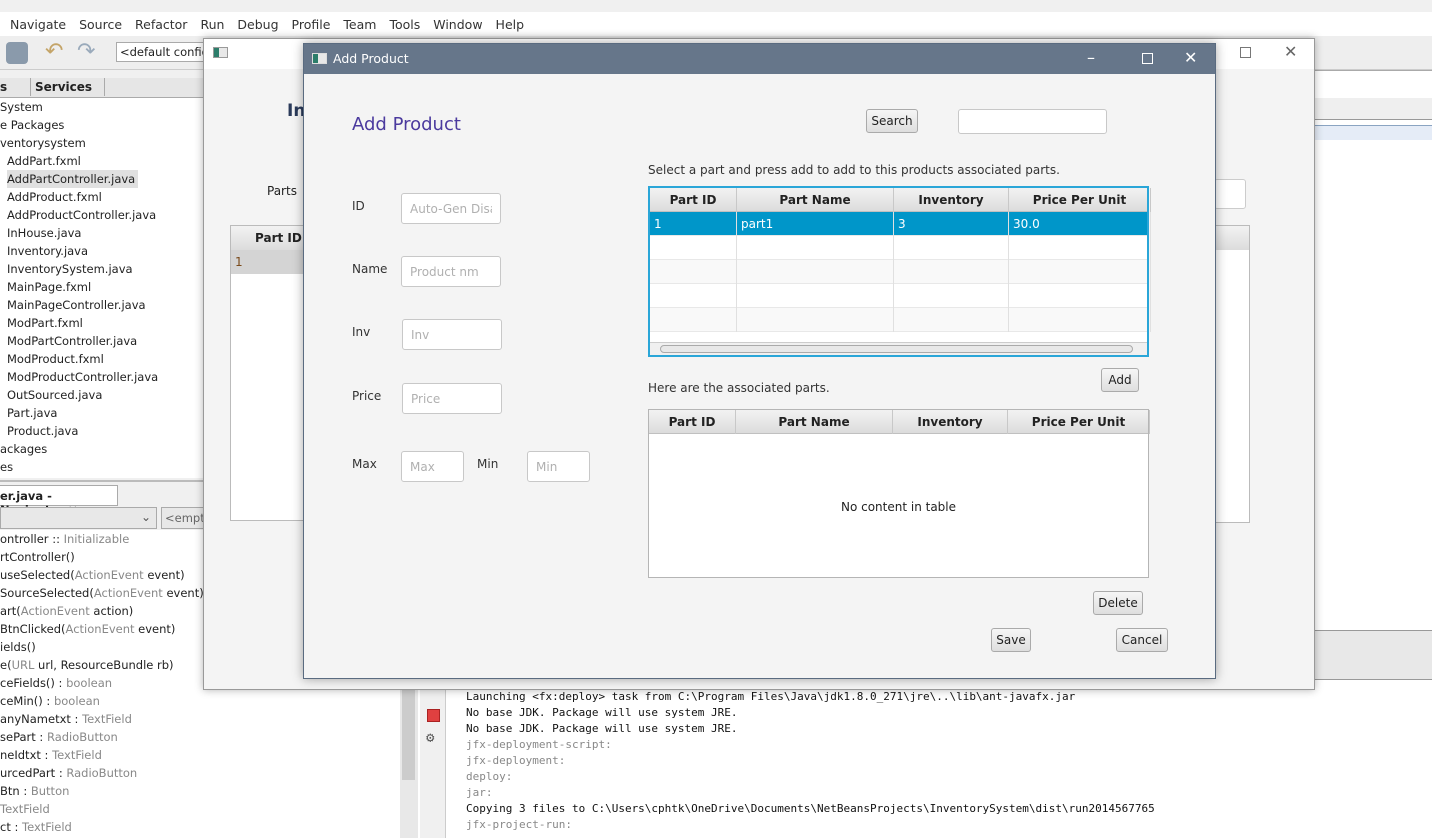 Image resolution: width=1432 pixels, height=838 pixels. I want to click on stop-icon, so click(433, 715).